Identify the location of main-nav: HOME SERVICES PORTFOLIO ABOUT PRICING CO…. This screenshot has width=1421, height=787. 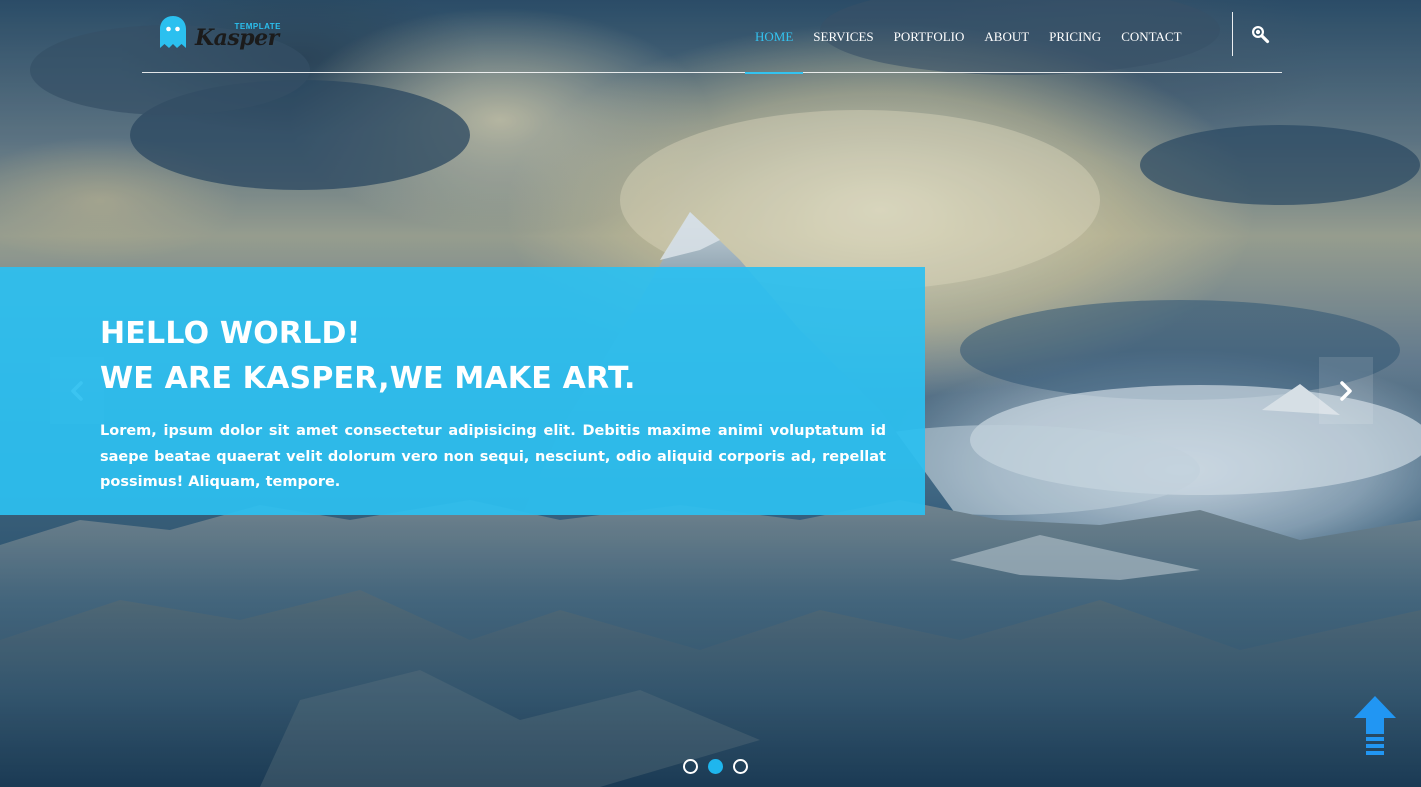
(968, 37).